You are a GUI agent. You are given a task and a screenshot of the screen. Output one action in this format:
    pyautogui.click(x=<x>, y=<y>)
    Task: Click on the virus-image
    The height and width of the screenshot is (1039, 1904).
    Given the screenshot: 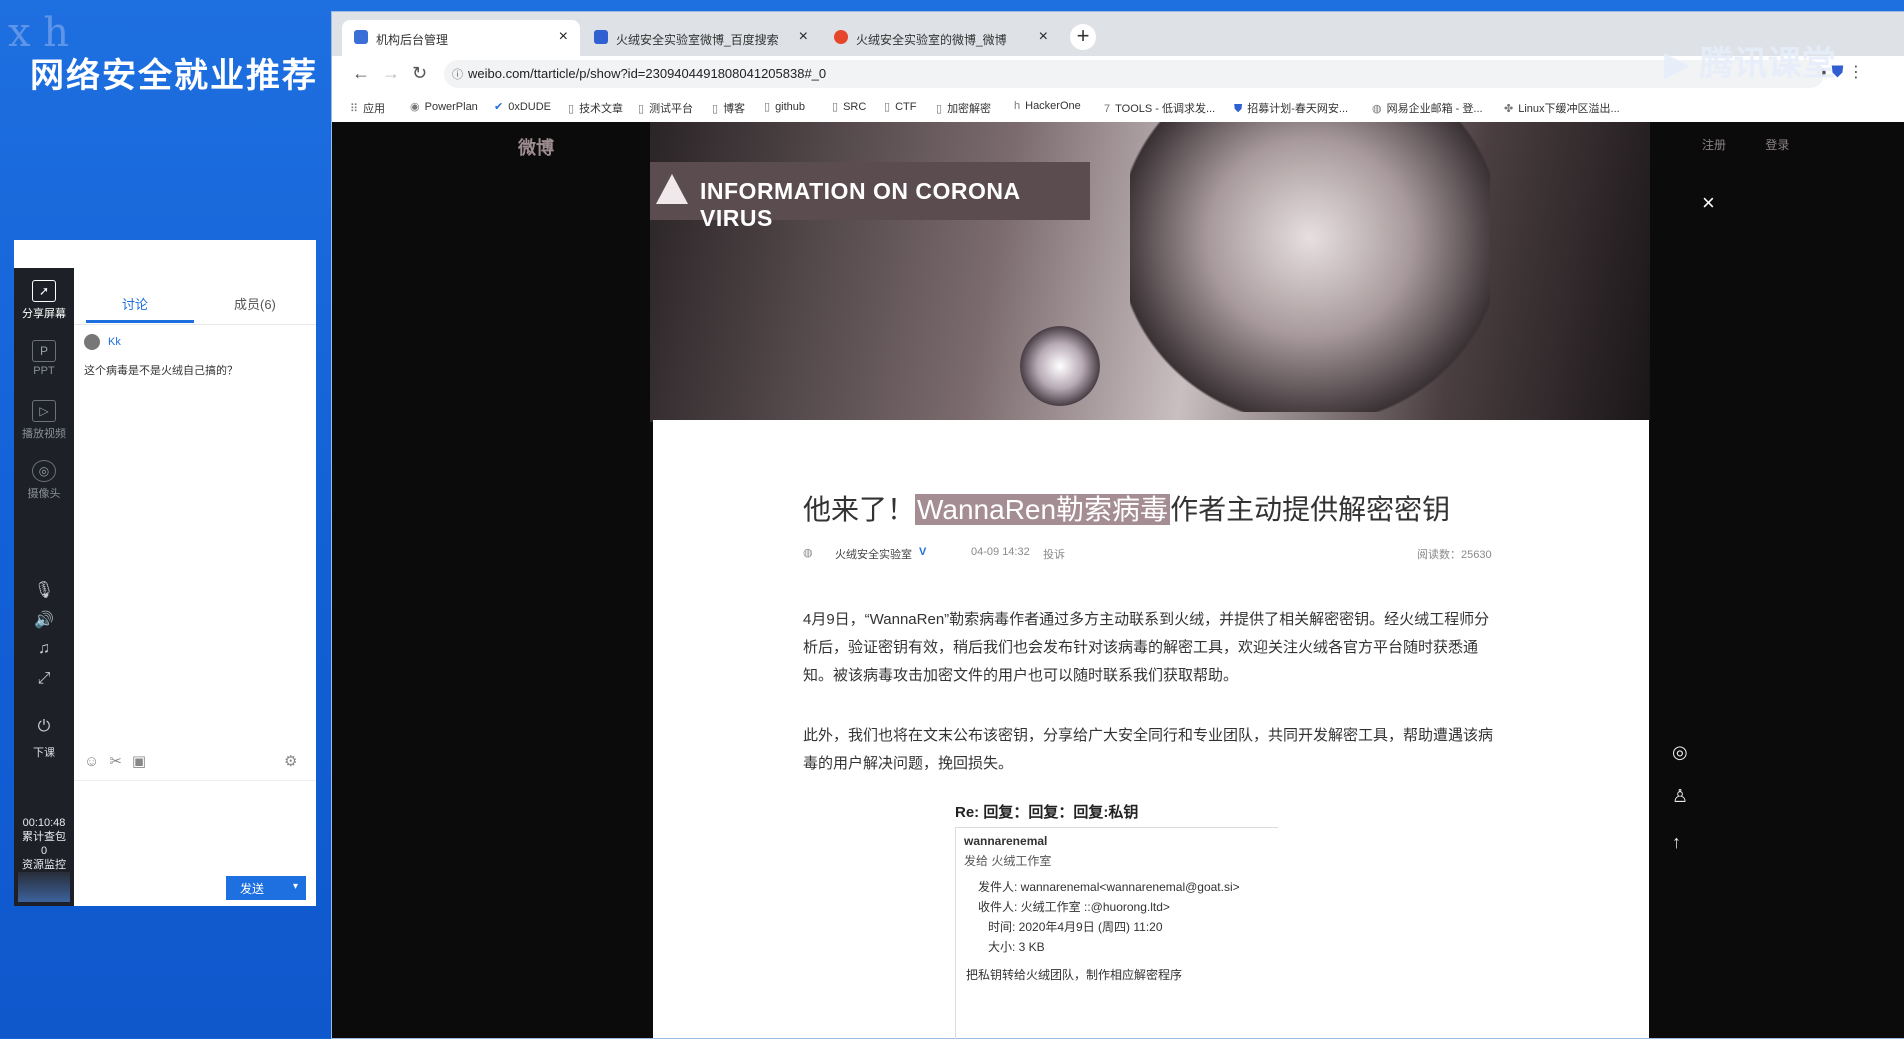 What is the action you would take?
    pyautogui.click(x=1060, y=366)
    